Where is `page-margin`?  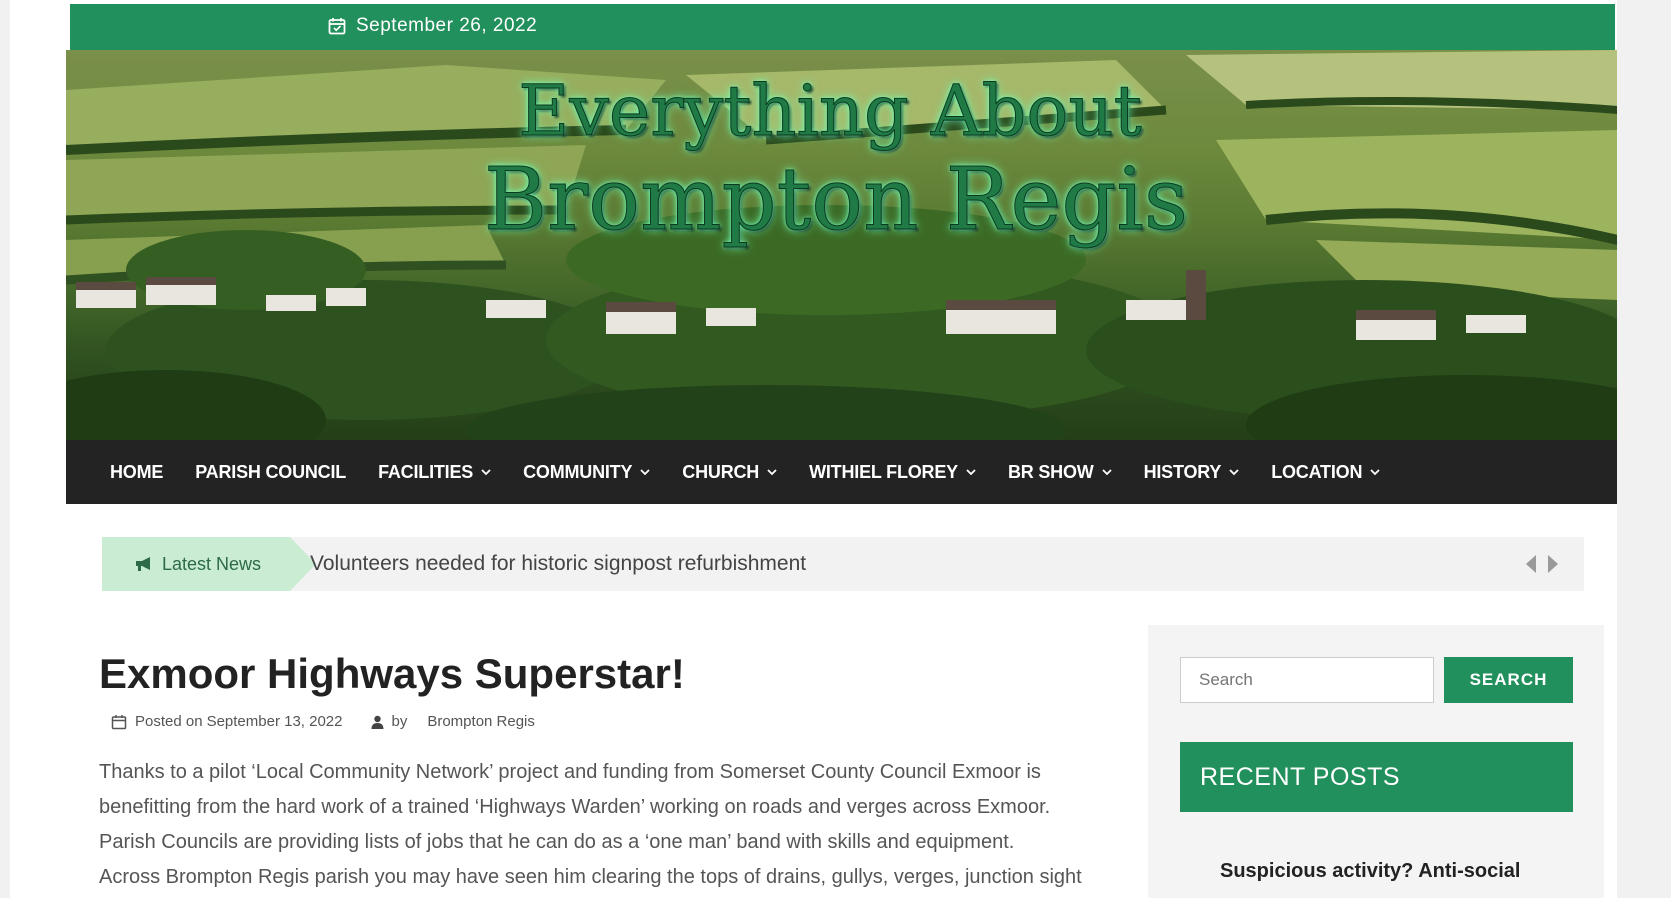
page-margin is located at coordinates (1644, 449).